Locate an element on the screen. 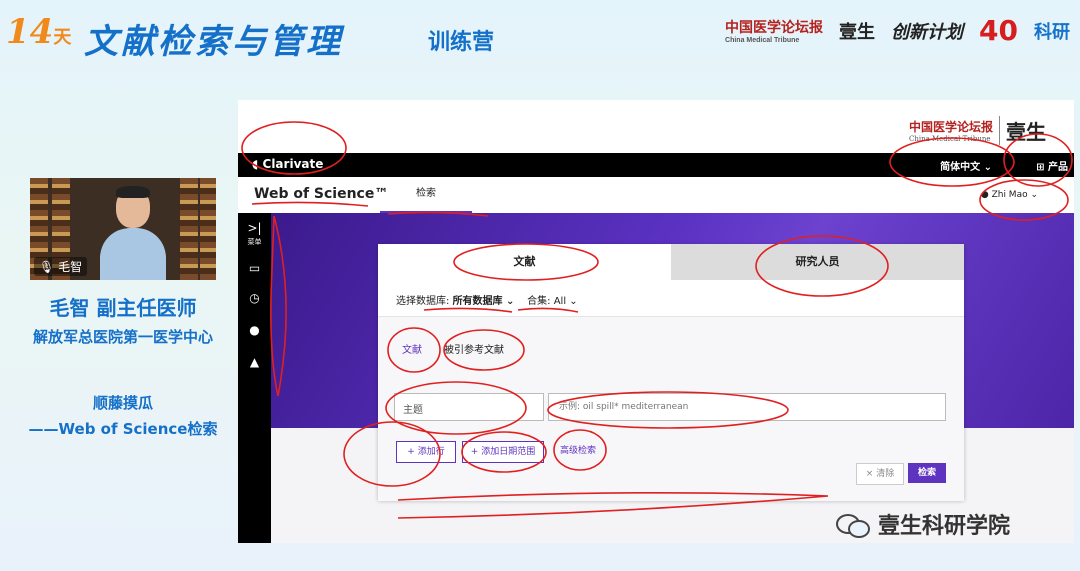 This screenshot has width=1080, height=571. cmt-screen-logo-en: China Medical Tribune is located at coordinates (949, 139).